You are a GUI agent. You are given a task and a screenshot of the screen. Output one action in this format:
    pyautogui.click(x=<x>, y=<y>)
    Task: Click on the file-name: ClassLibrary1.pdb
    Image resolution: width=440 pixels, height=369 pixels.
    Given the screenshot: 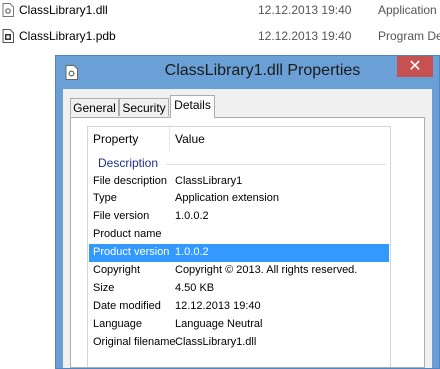 What is the action you would take?
    pyautogui.click(x=67, y=36)
    